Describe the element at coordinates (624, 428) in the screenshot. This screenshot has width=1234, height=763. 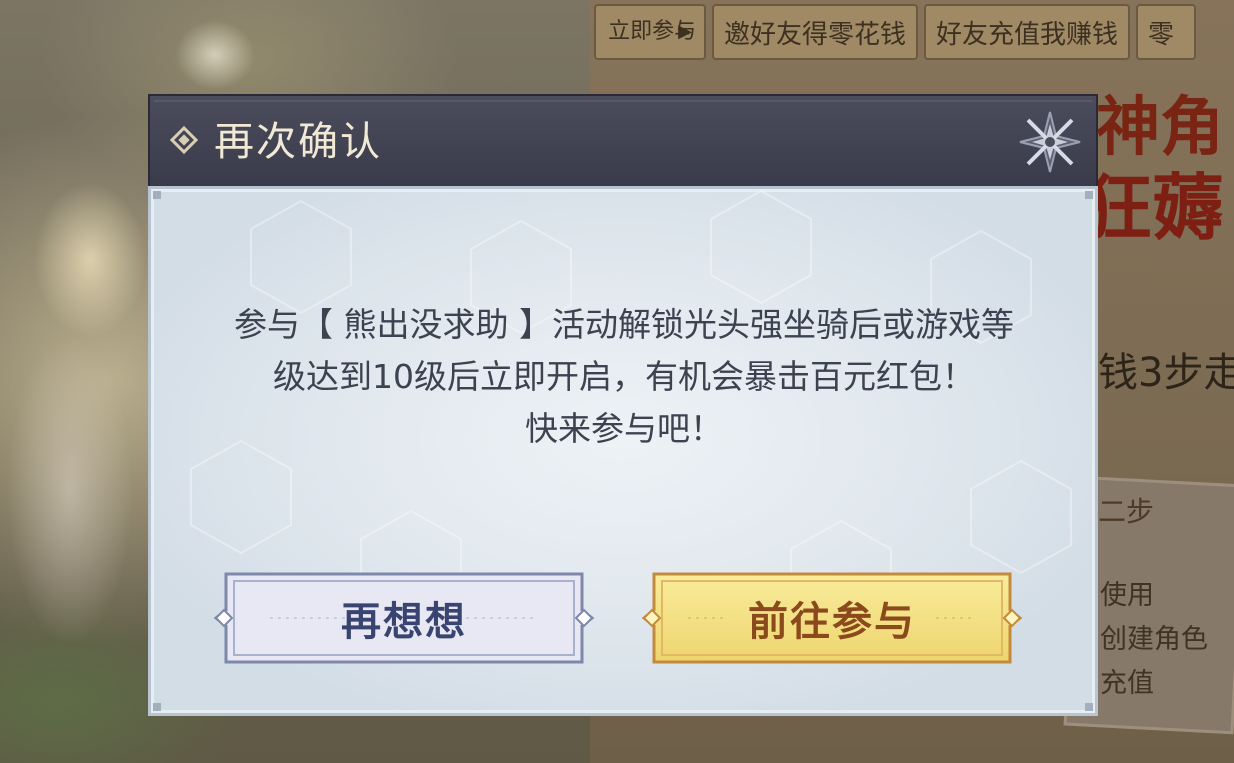
I see `message-line: 快来参与吧！` at that location.